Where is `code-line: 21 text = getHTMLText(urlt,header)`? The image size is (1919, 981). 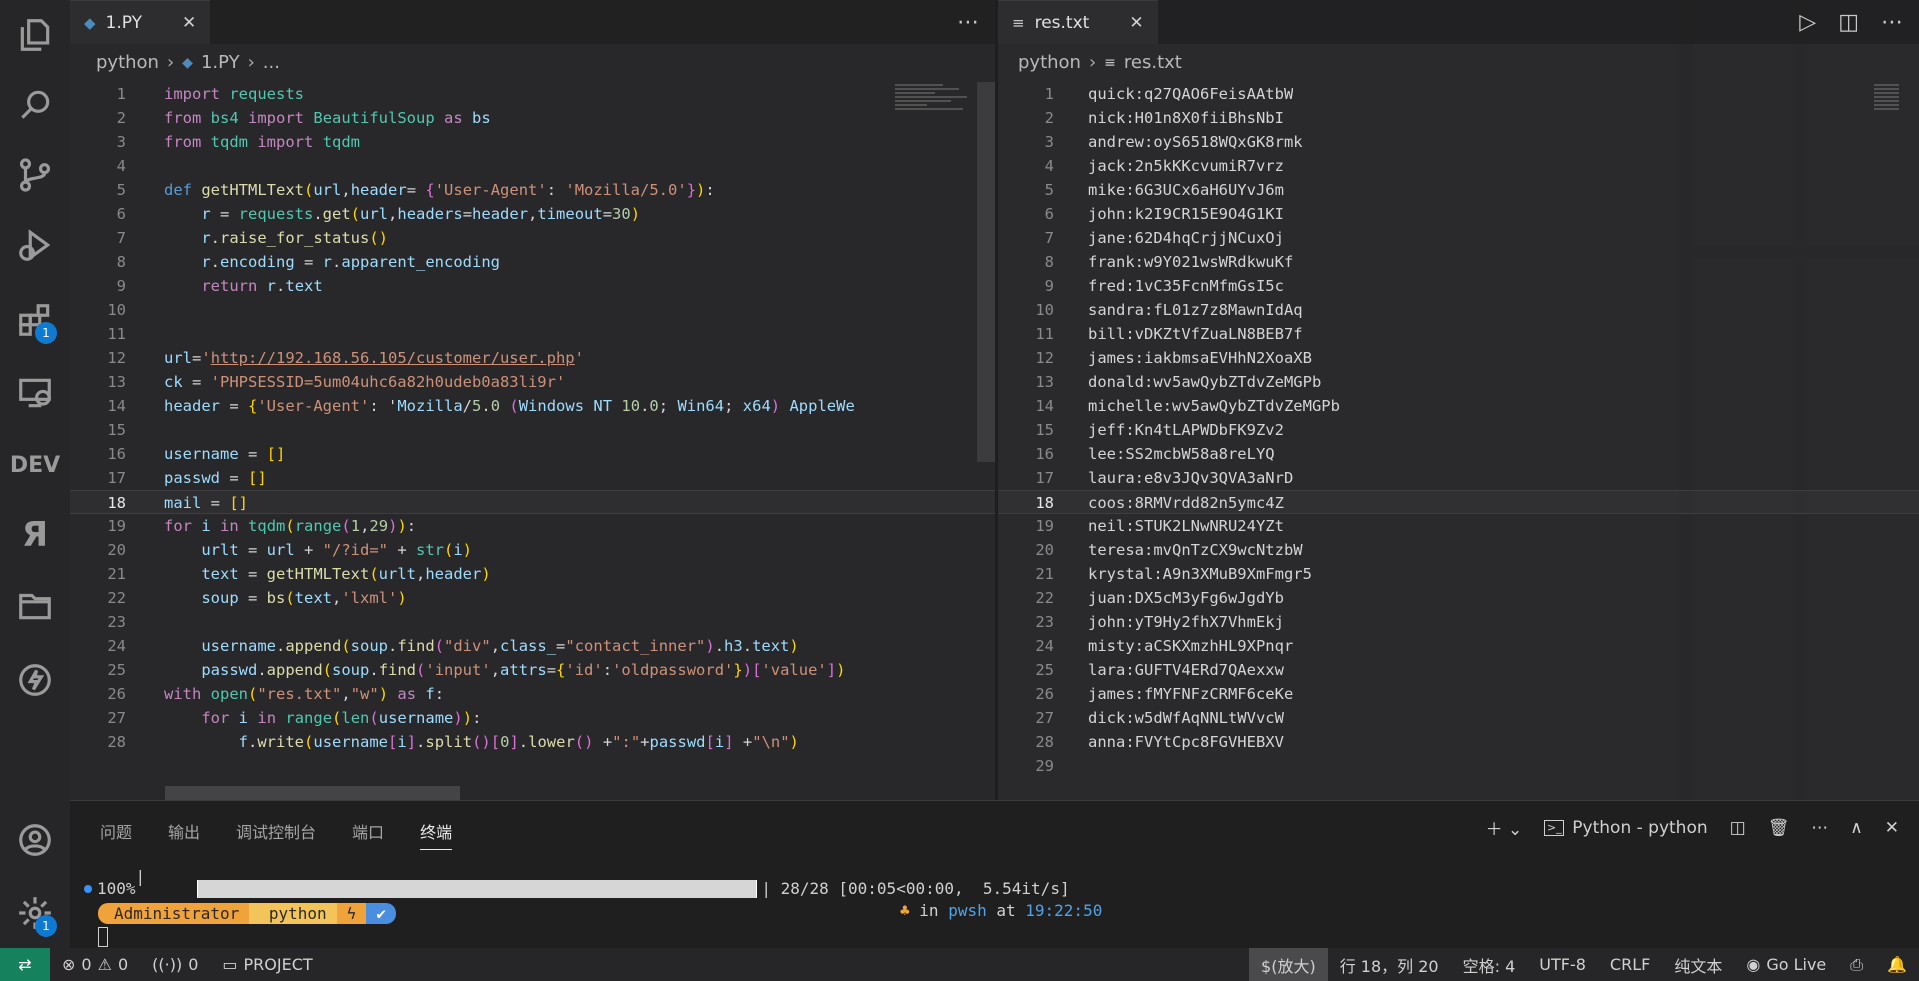
code-line: 21 text = getHTMLText(urlt,header) is located at coordinates (532, 574).